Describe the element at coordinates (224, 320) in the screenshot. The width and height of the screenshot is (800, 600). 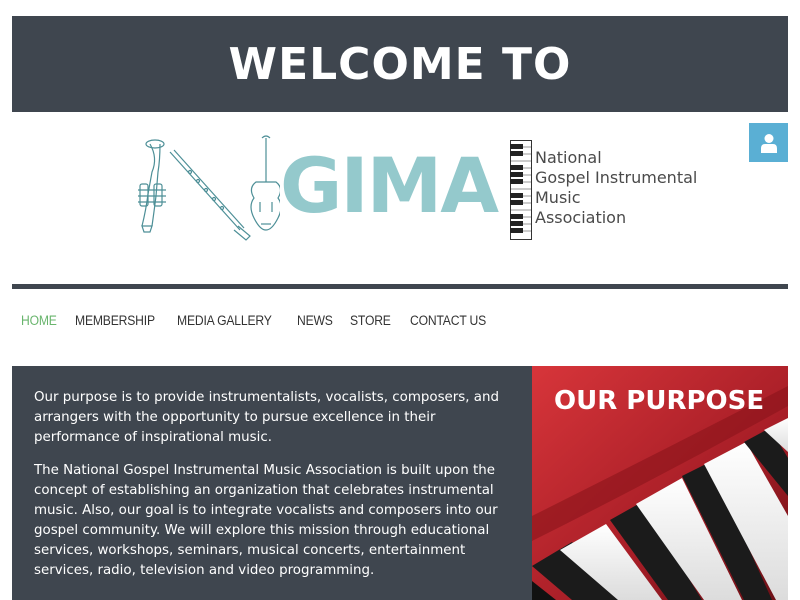
I see `nav-item-media-gallery: MEDIA GALLERY` at that location.